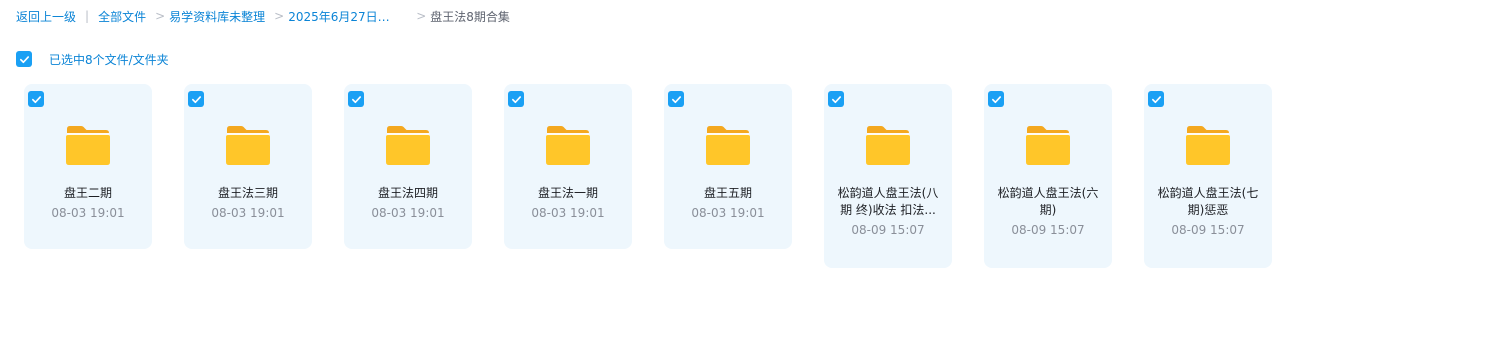  Describe the element at coordinates (217, 16) in the screenshot. I see `breadcrumb-item-unsorted-library: 易学资料库未整理` at that location.